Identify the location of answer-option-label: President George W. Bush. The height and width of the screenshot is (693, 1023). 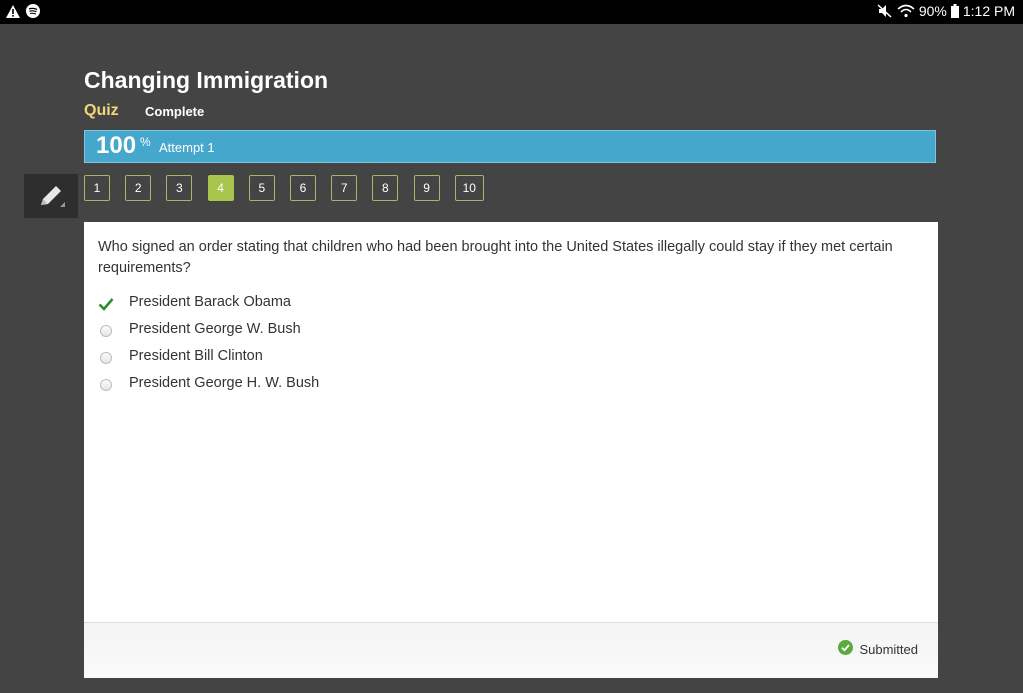
(215, 329).